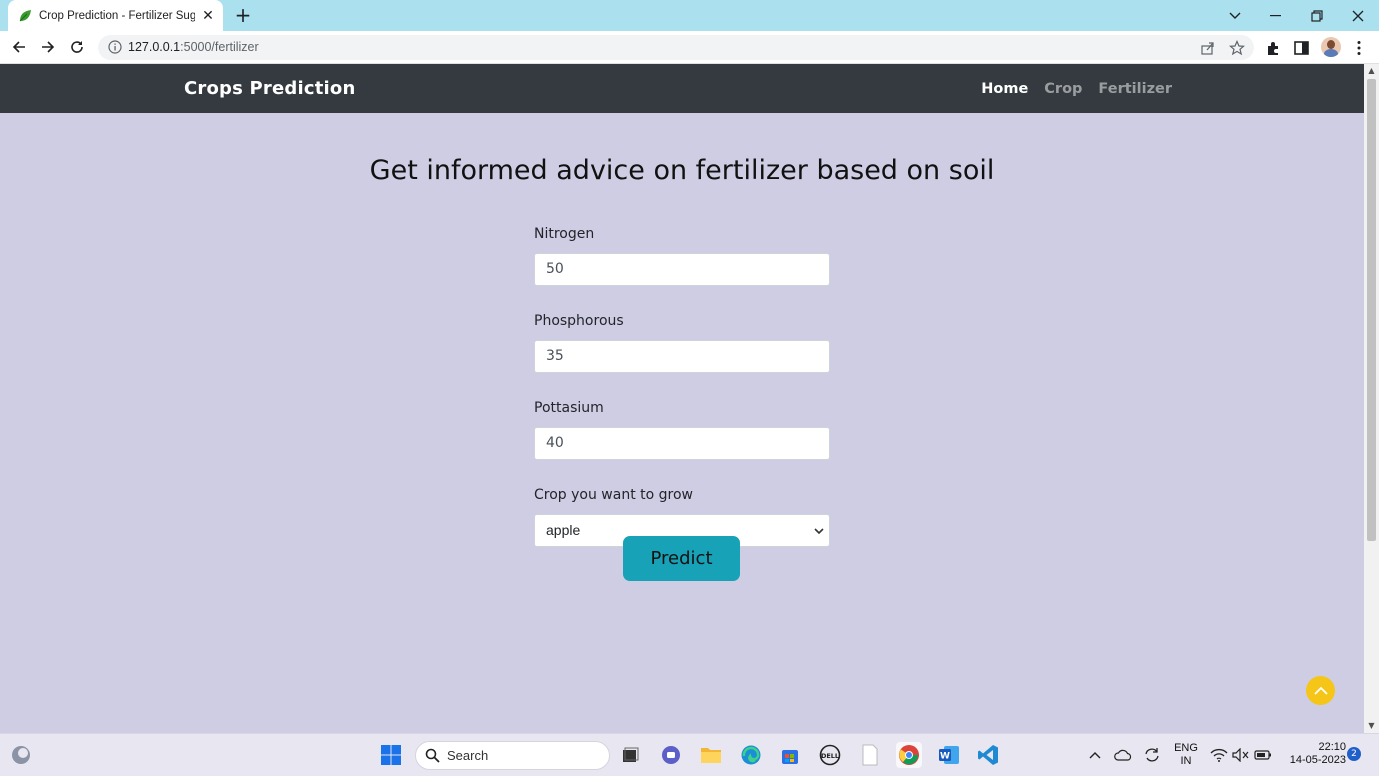  Describe the element at coordinates (1276, 15) in the screenshot. I see `minimize-button` at that location.